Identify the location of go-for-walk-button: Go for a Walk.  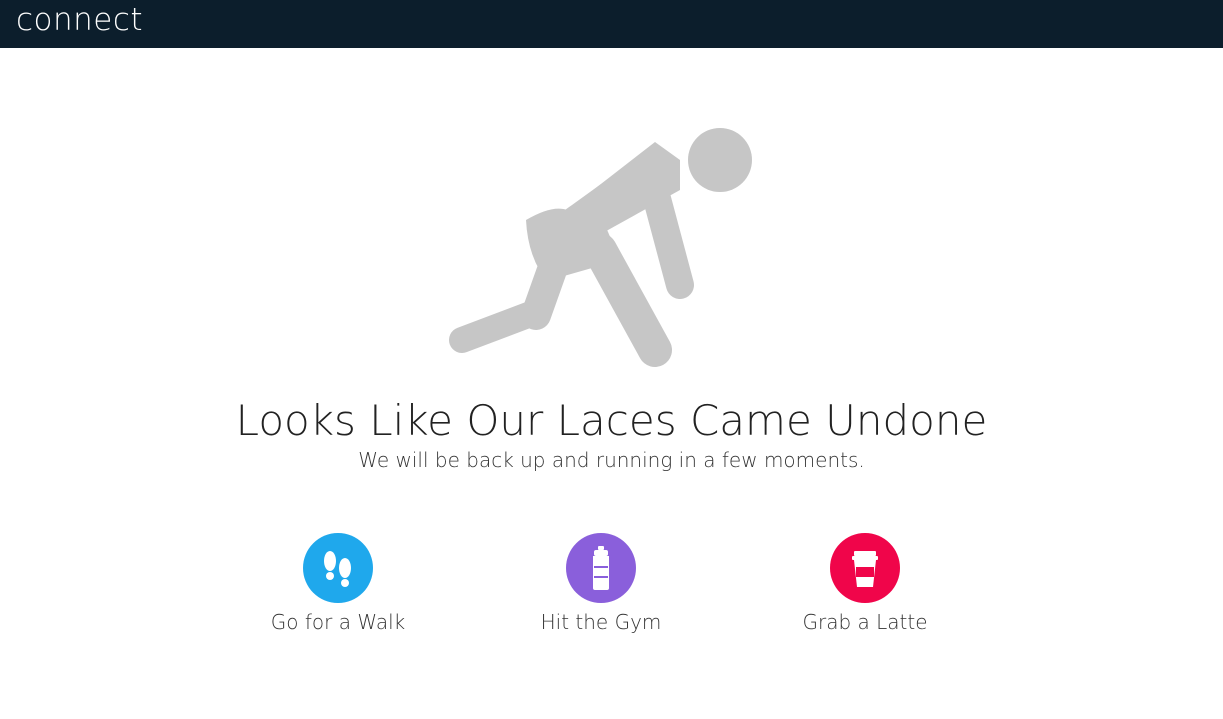
(338, 585).